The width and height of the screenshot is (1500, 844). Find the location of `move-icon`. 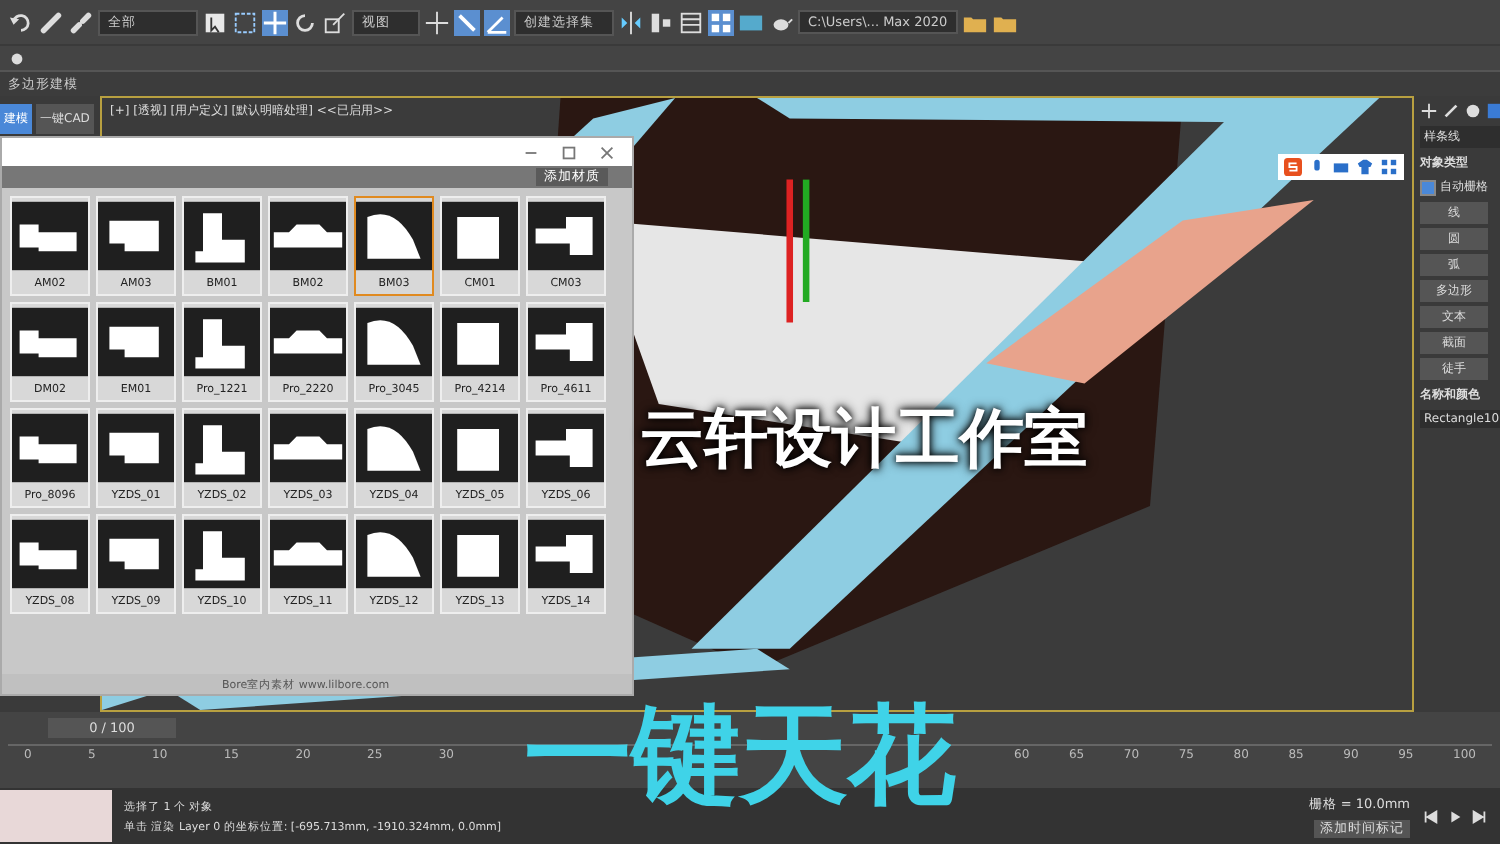

move-icon is located at coordinates (275, 22).